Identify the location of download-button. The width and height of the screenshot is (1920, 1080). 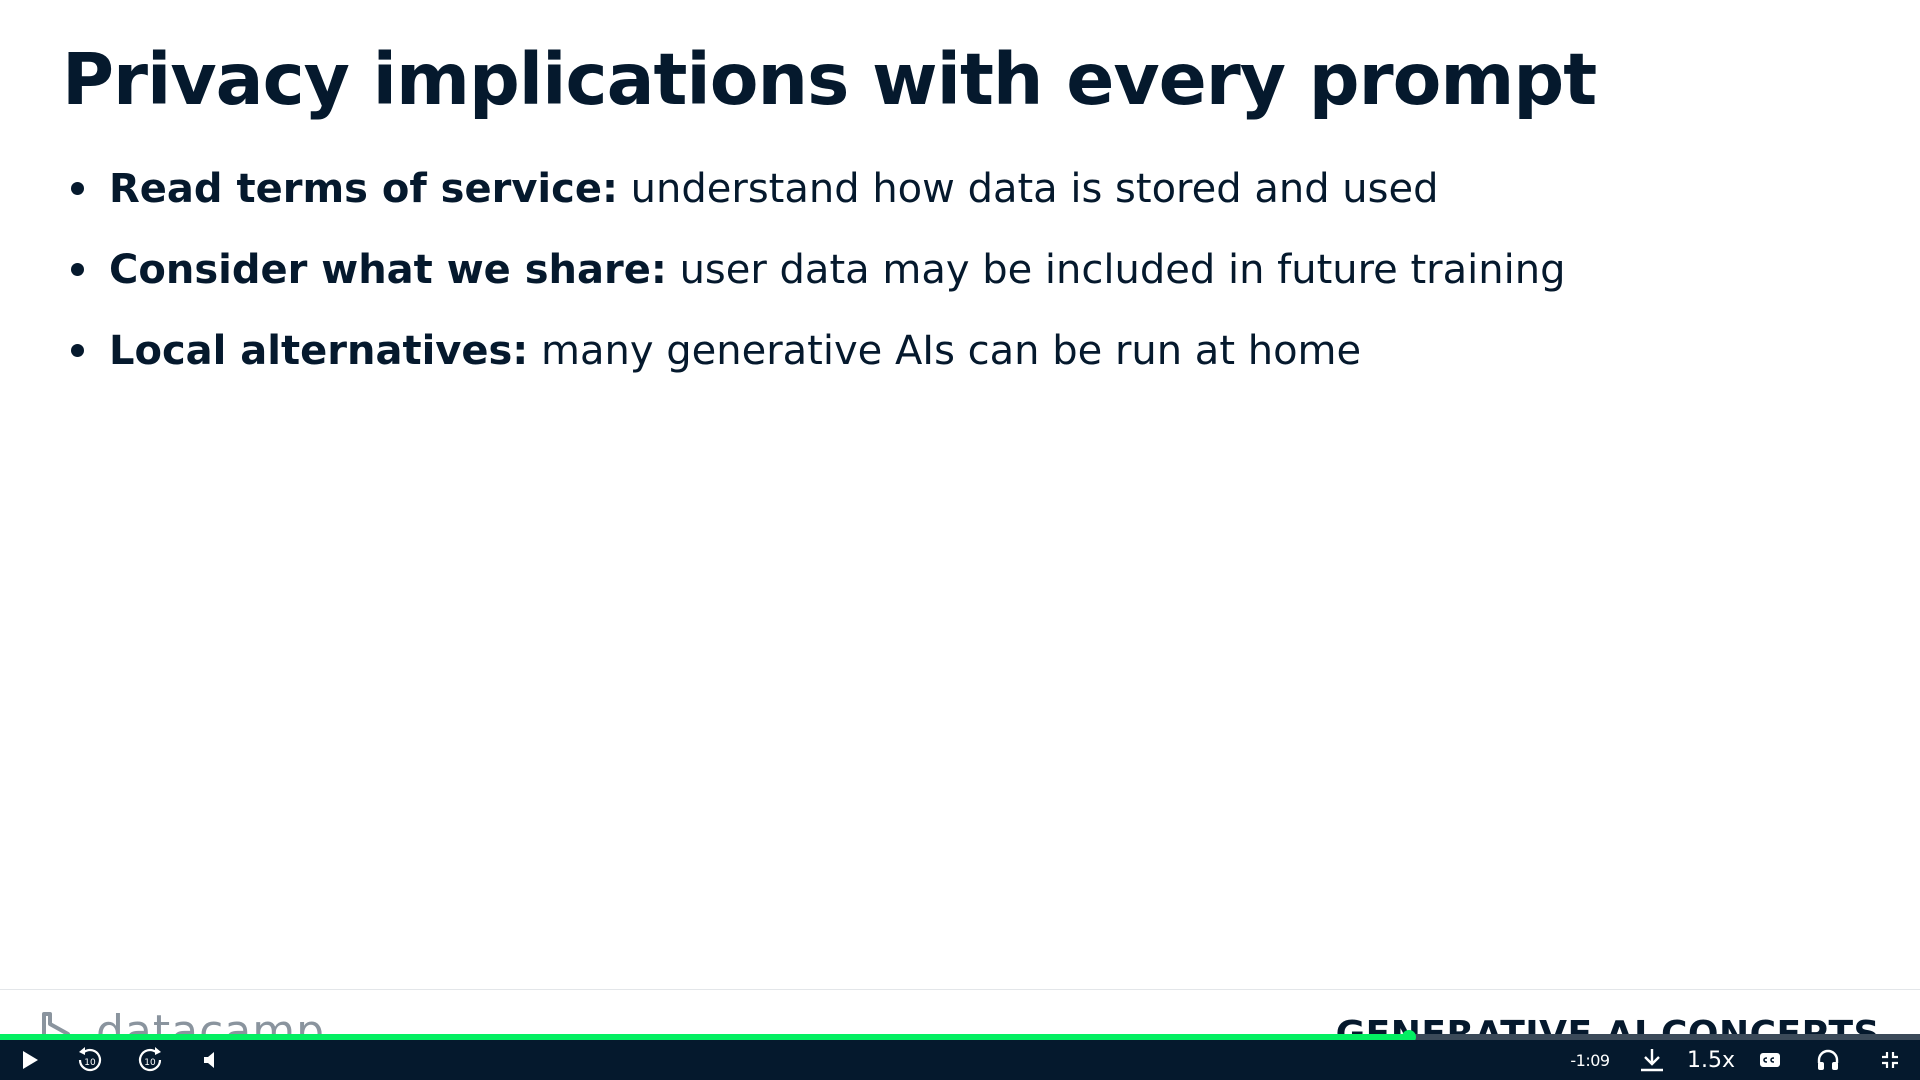
(1652, 1060).